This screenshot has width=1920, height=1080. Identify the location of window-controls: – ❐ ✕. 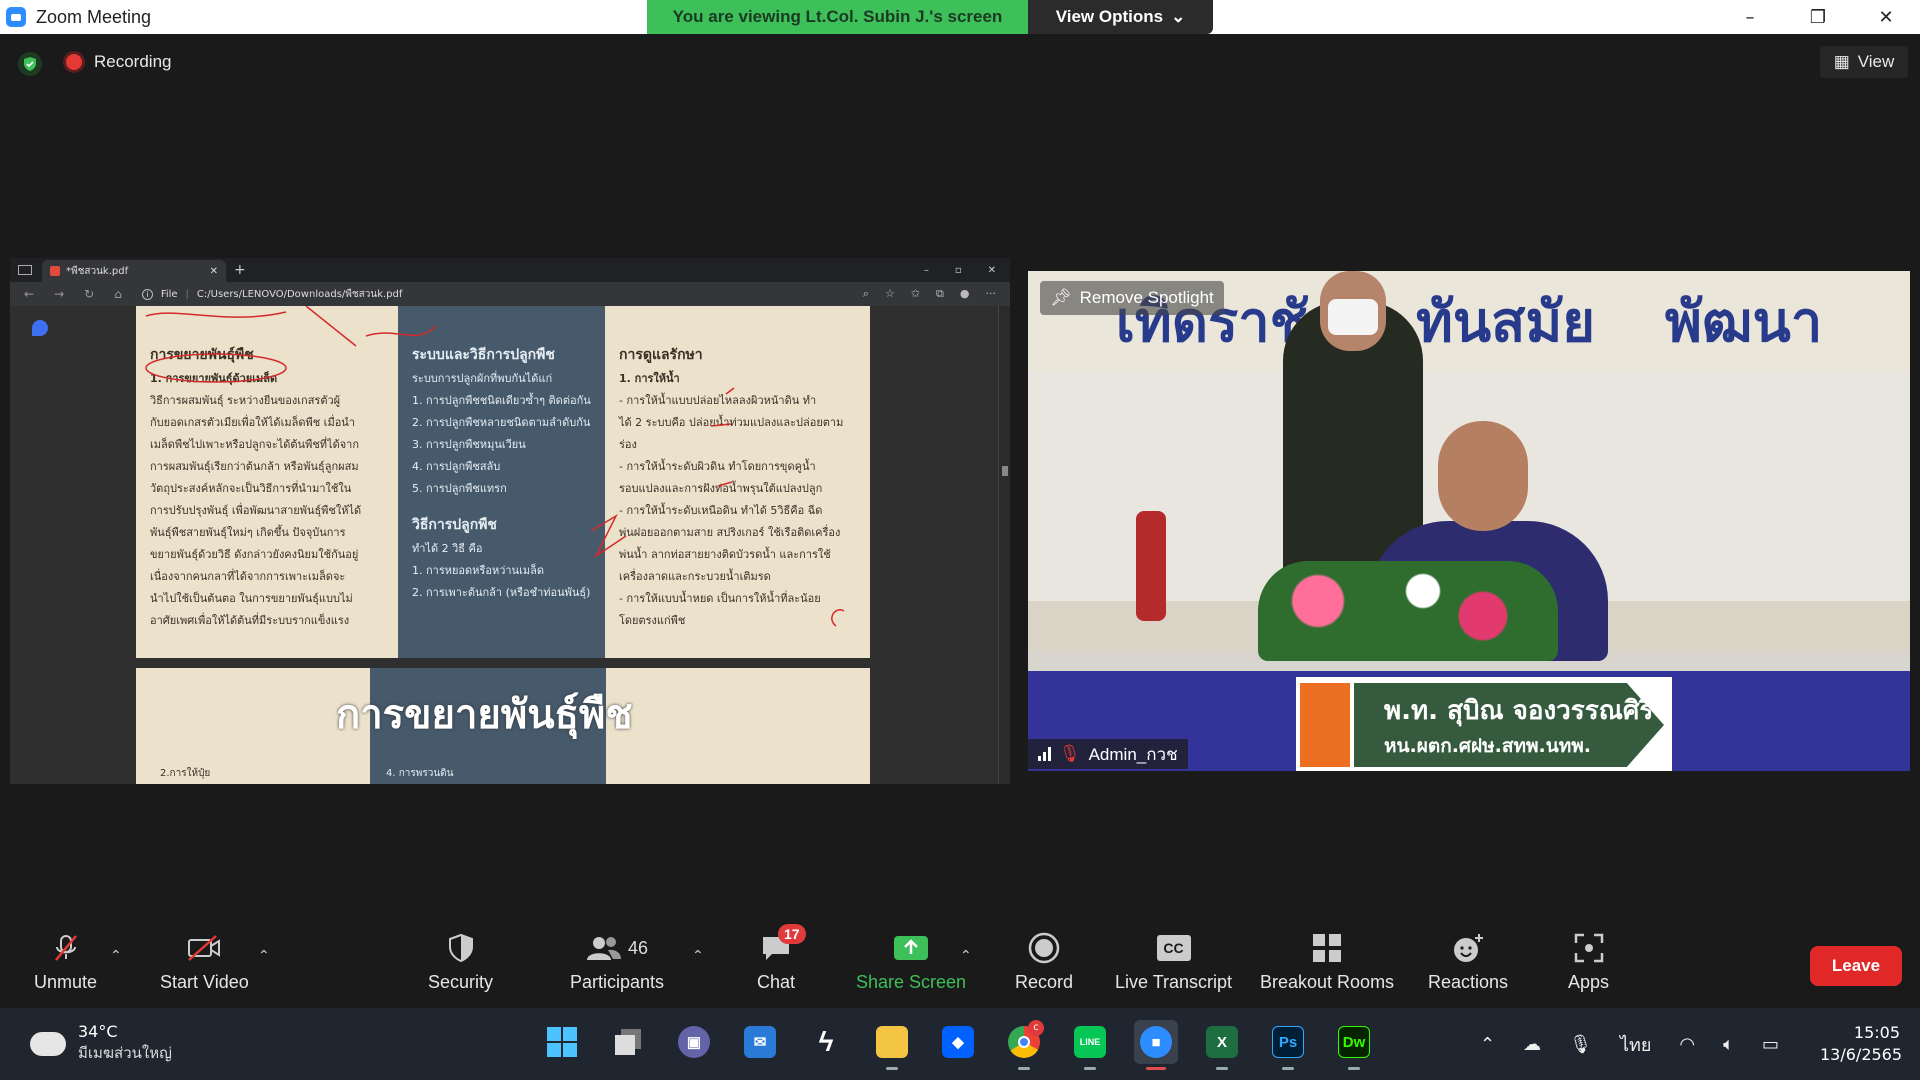
(1818, 17).